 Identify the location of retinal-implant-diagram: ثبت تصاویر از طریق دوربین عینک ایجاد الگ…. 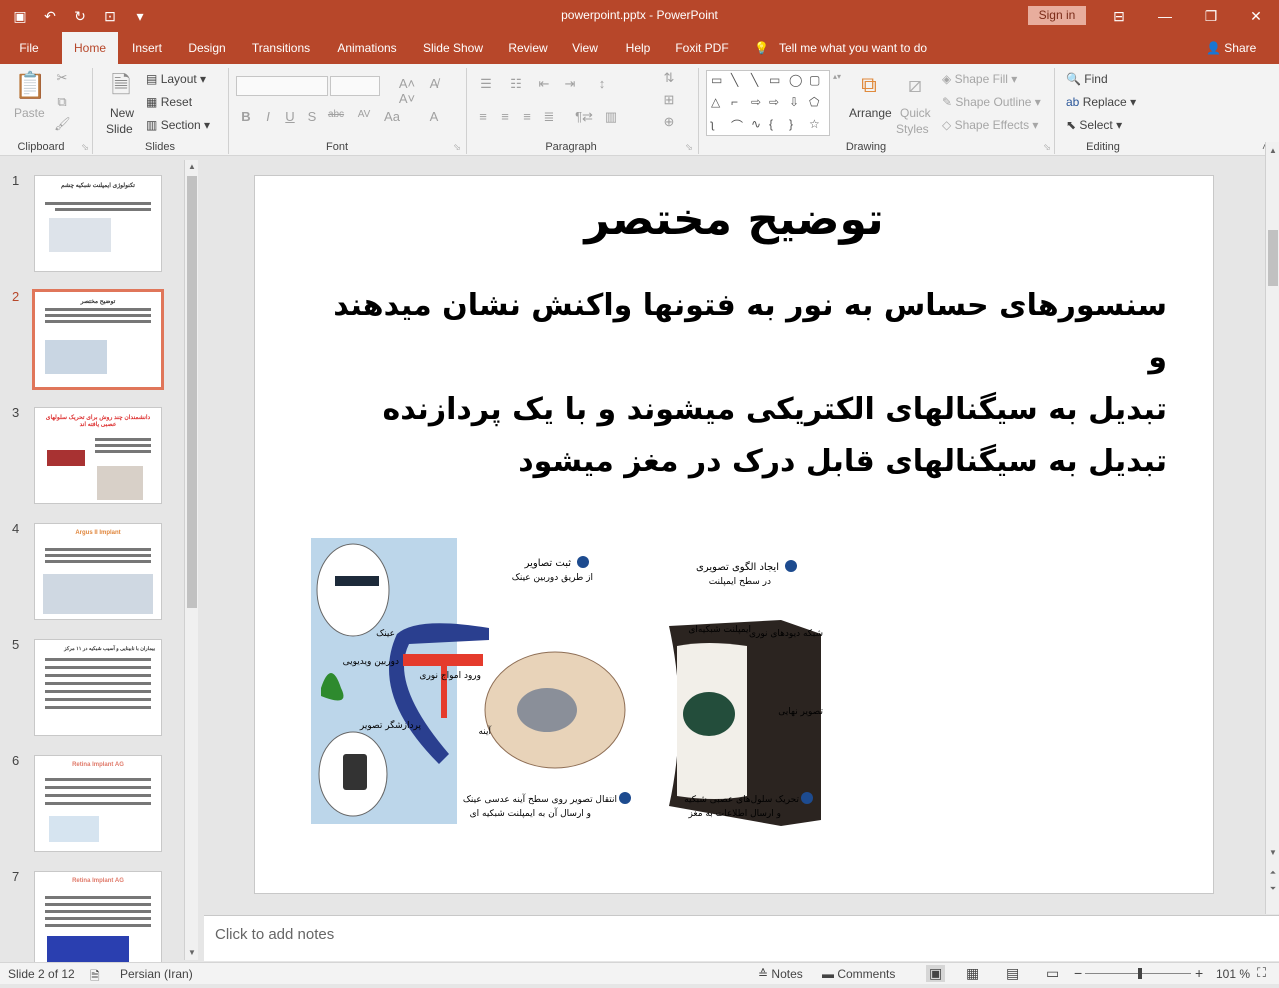
(567, 683).